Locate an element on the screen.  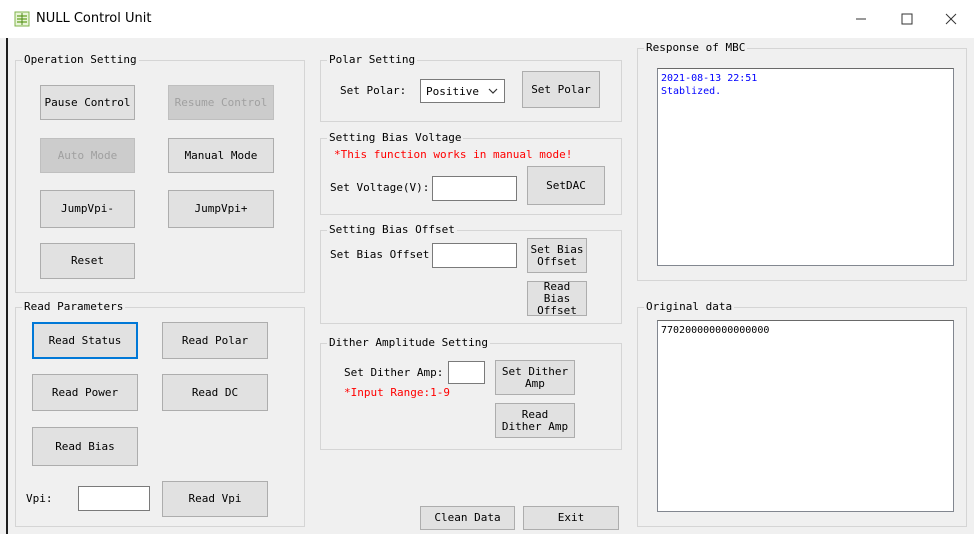
response-line: Stablized. is located at coordinates (691, 91).